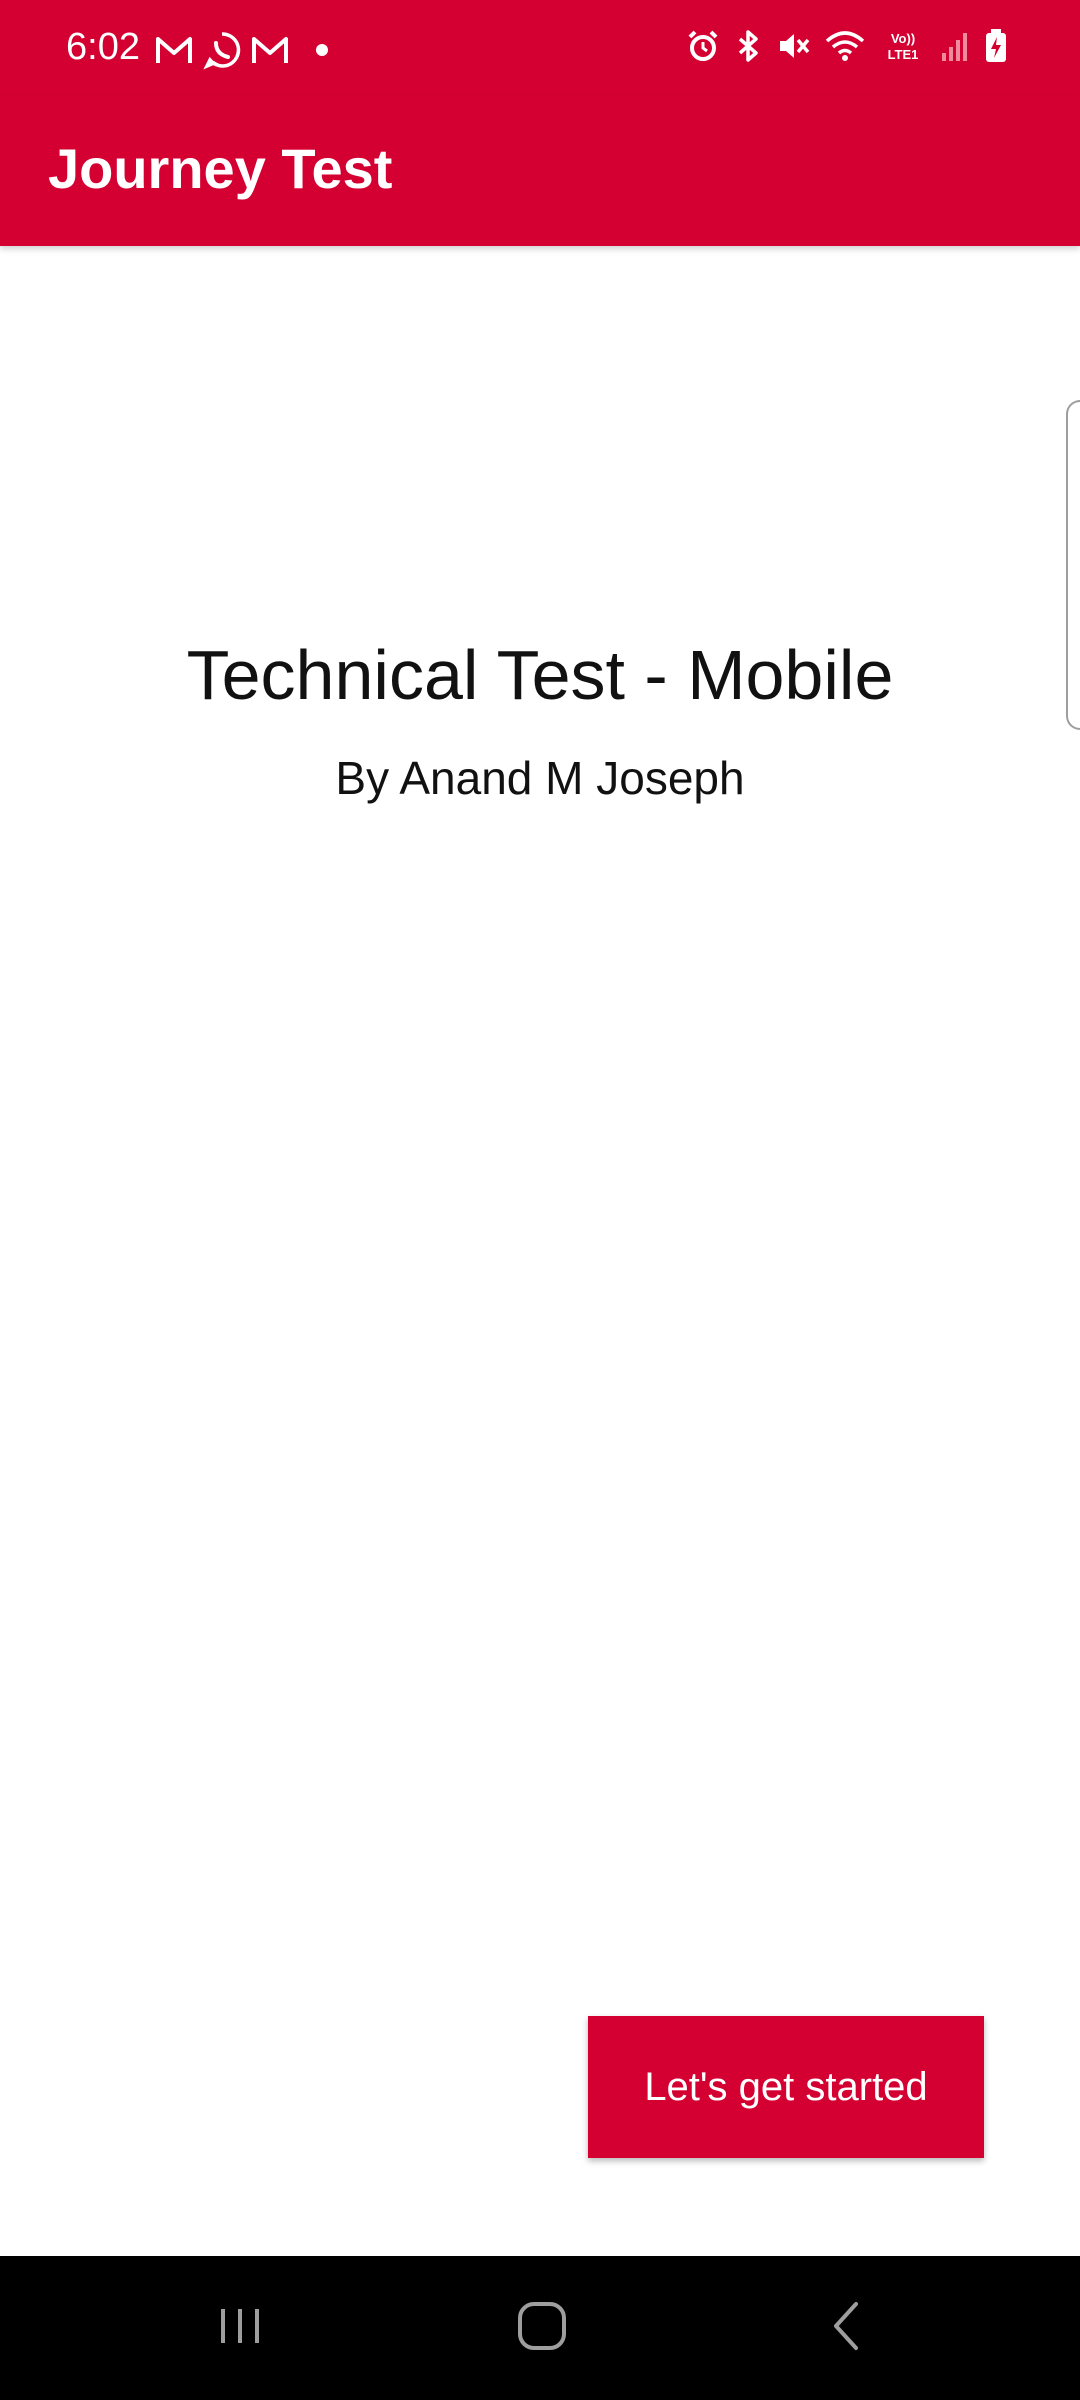 Image resolution: width=1080 pixels, height=2400 pixels. Describe the element at coordinates (540, 48) in the screenshot. I see `status-bar: 6:02 Vo)) LTE1` at that location.